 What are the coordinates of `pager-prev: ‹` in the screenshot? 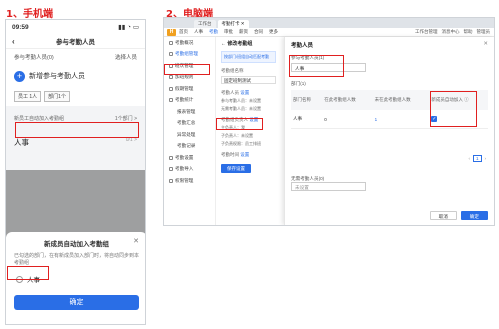 It's located at (469, 158).